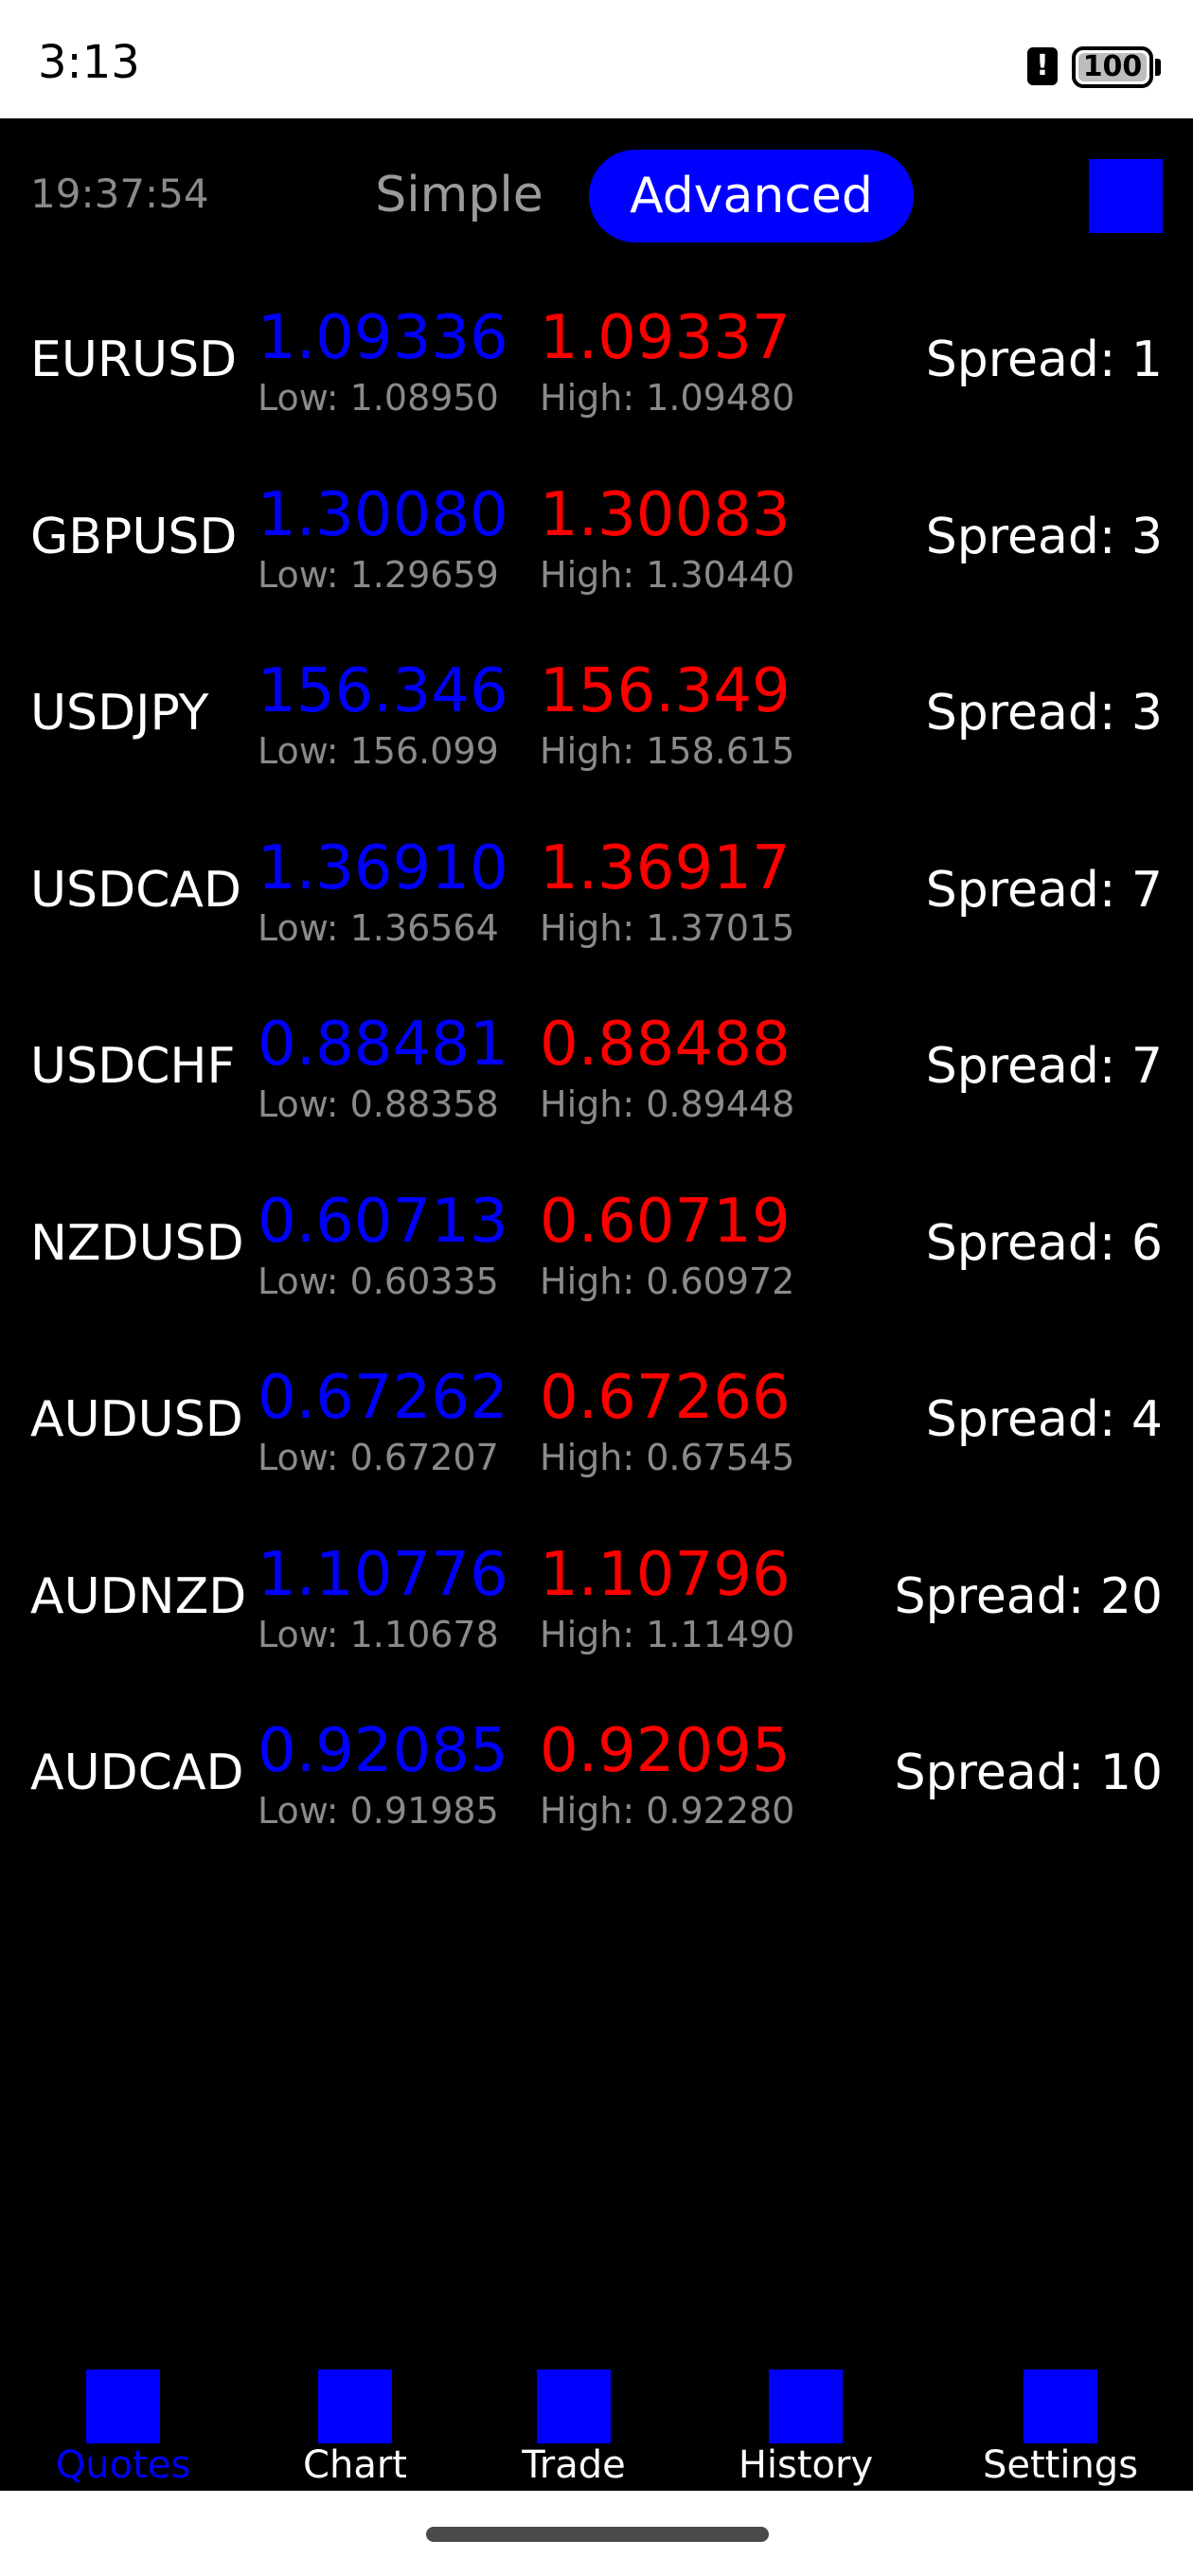  I want to click on settings-icon, so click(1060, 2406).